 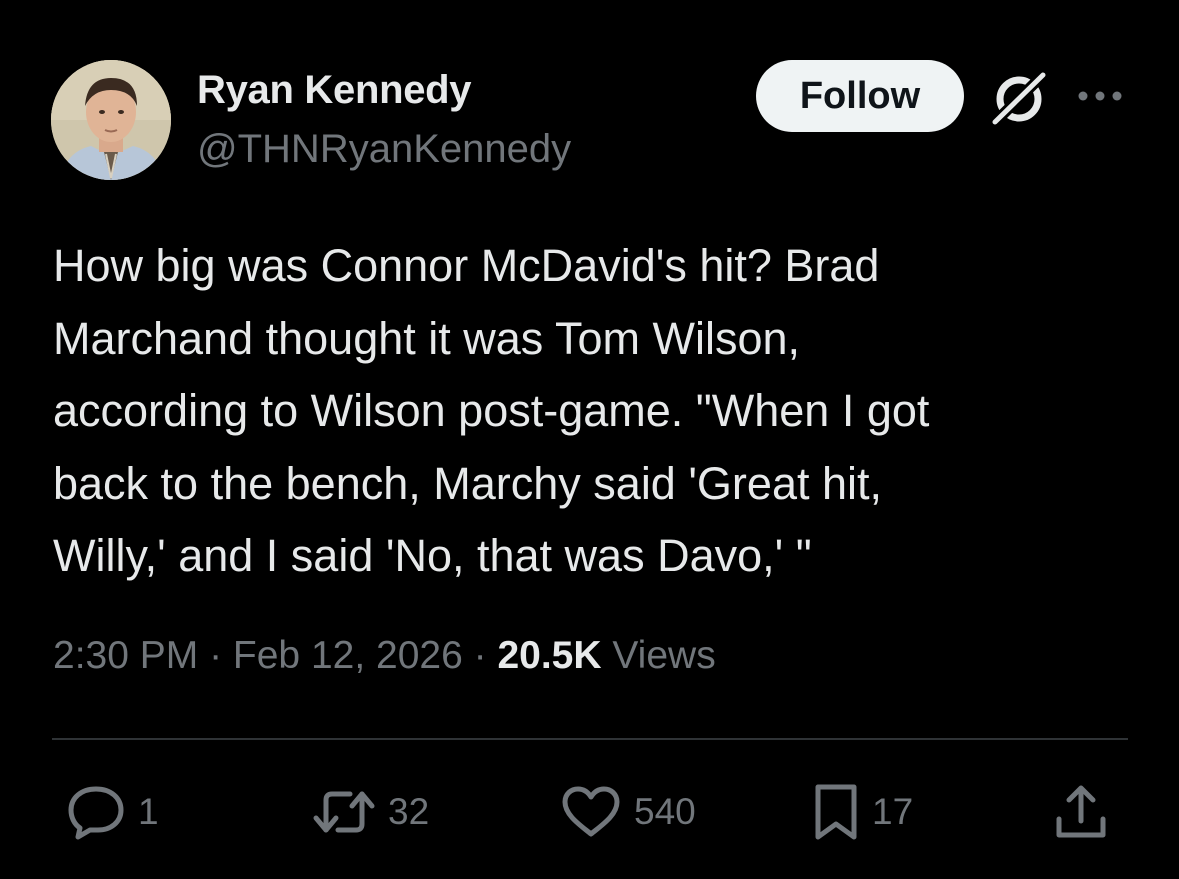 What do you see at coordinates (344, 812) in the screenshot?
I see `repost-icon` at bounding box center [344, 812].